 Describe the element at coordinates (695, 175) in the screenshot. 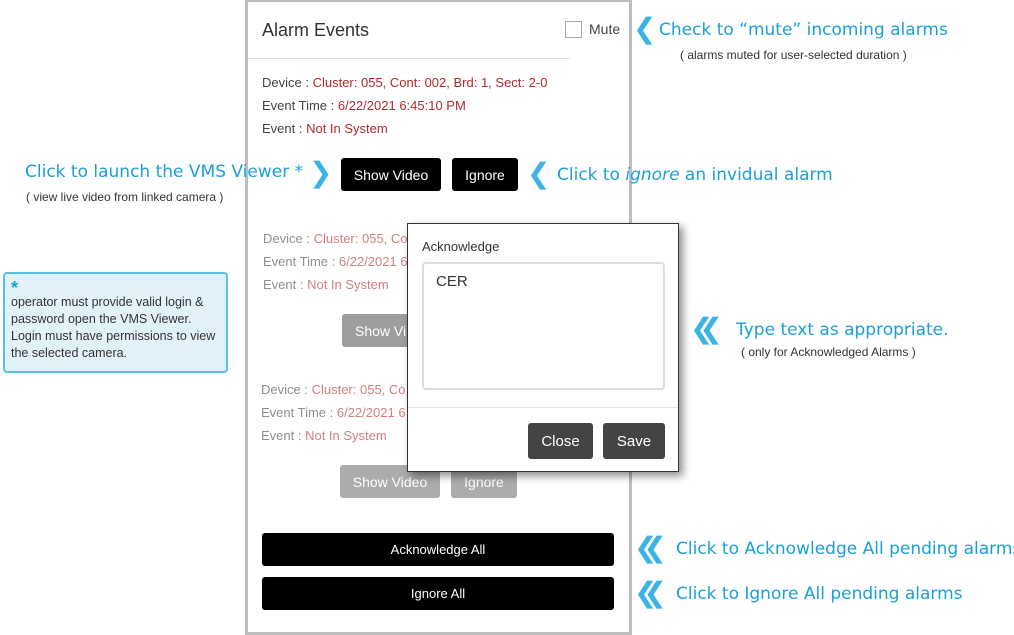

I see `ignore-annotation: Click to ignore an invidual alarm` at that location.